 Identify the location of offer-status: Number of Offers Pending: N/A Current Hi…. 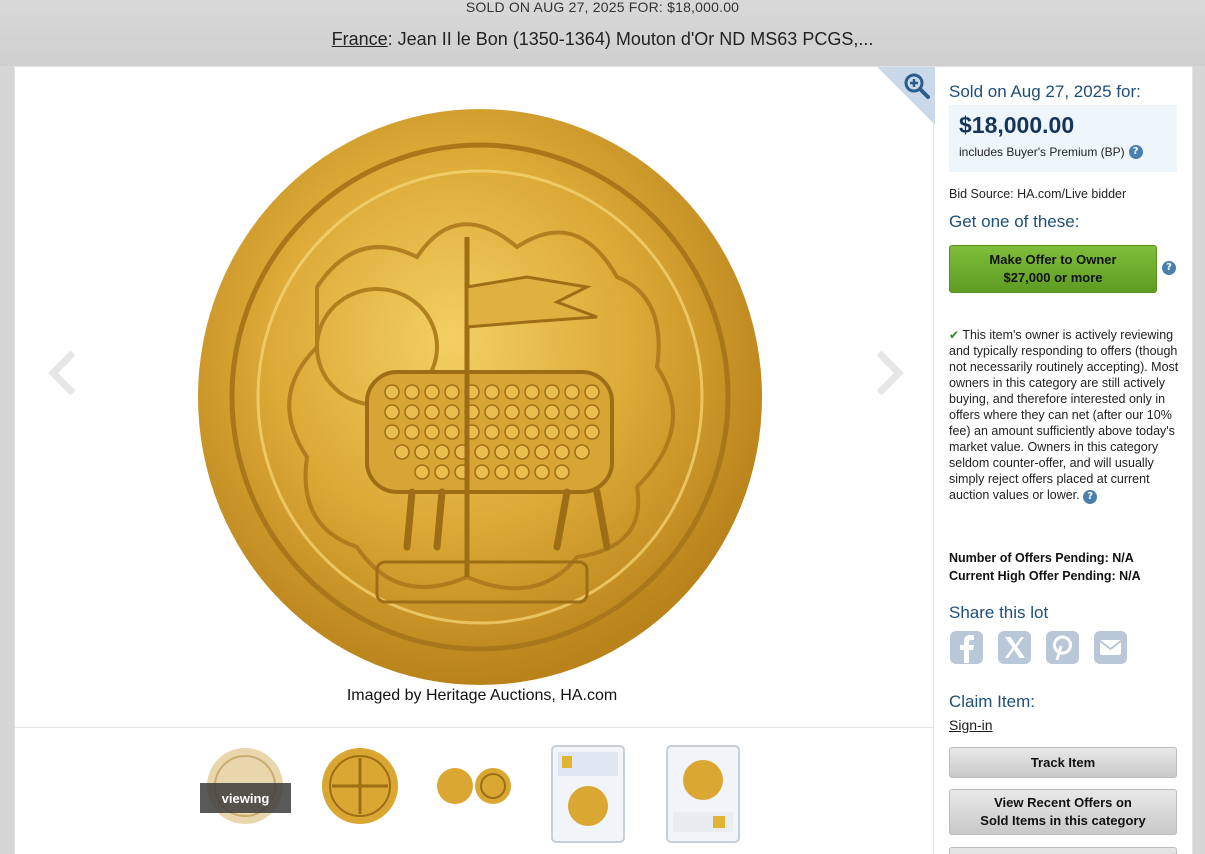
(1045, 567).